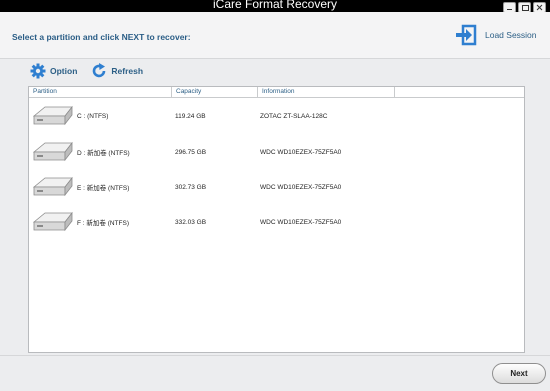 Image resolution: width=550 pixels, height=391 pixels. I want to click on title-bar: iCare Format Recovery, so click(275, 6).